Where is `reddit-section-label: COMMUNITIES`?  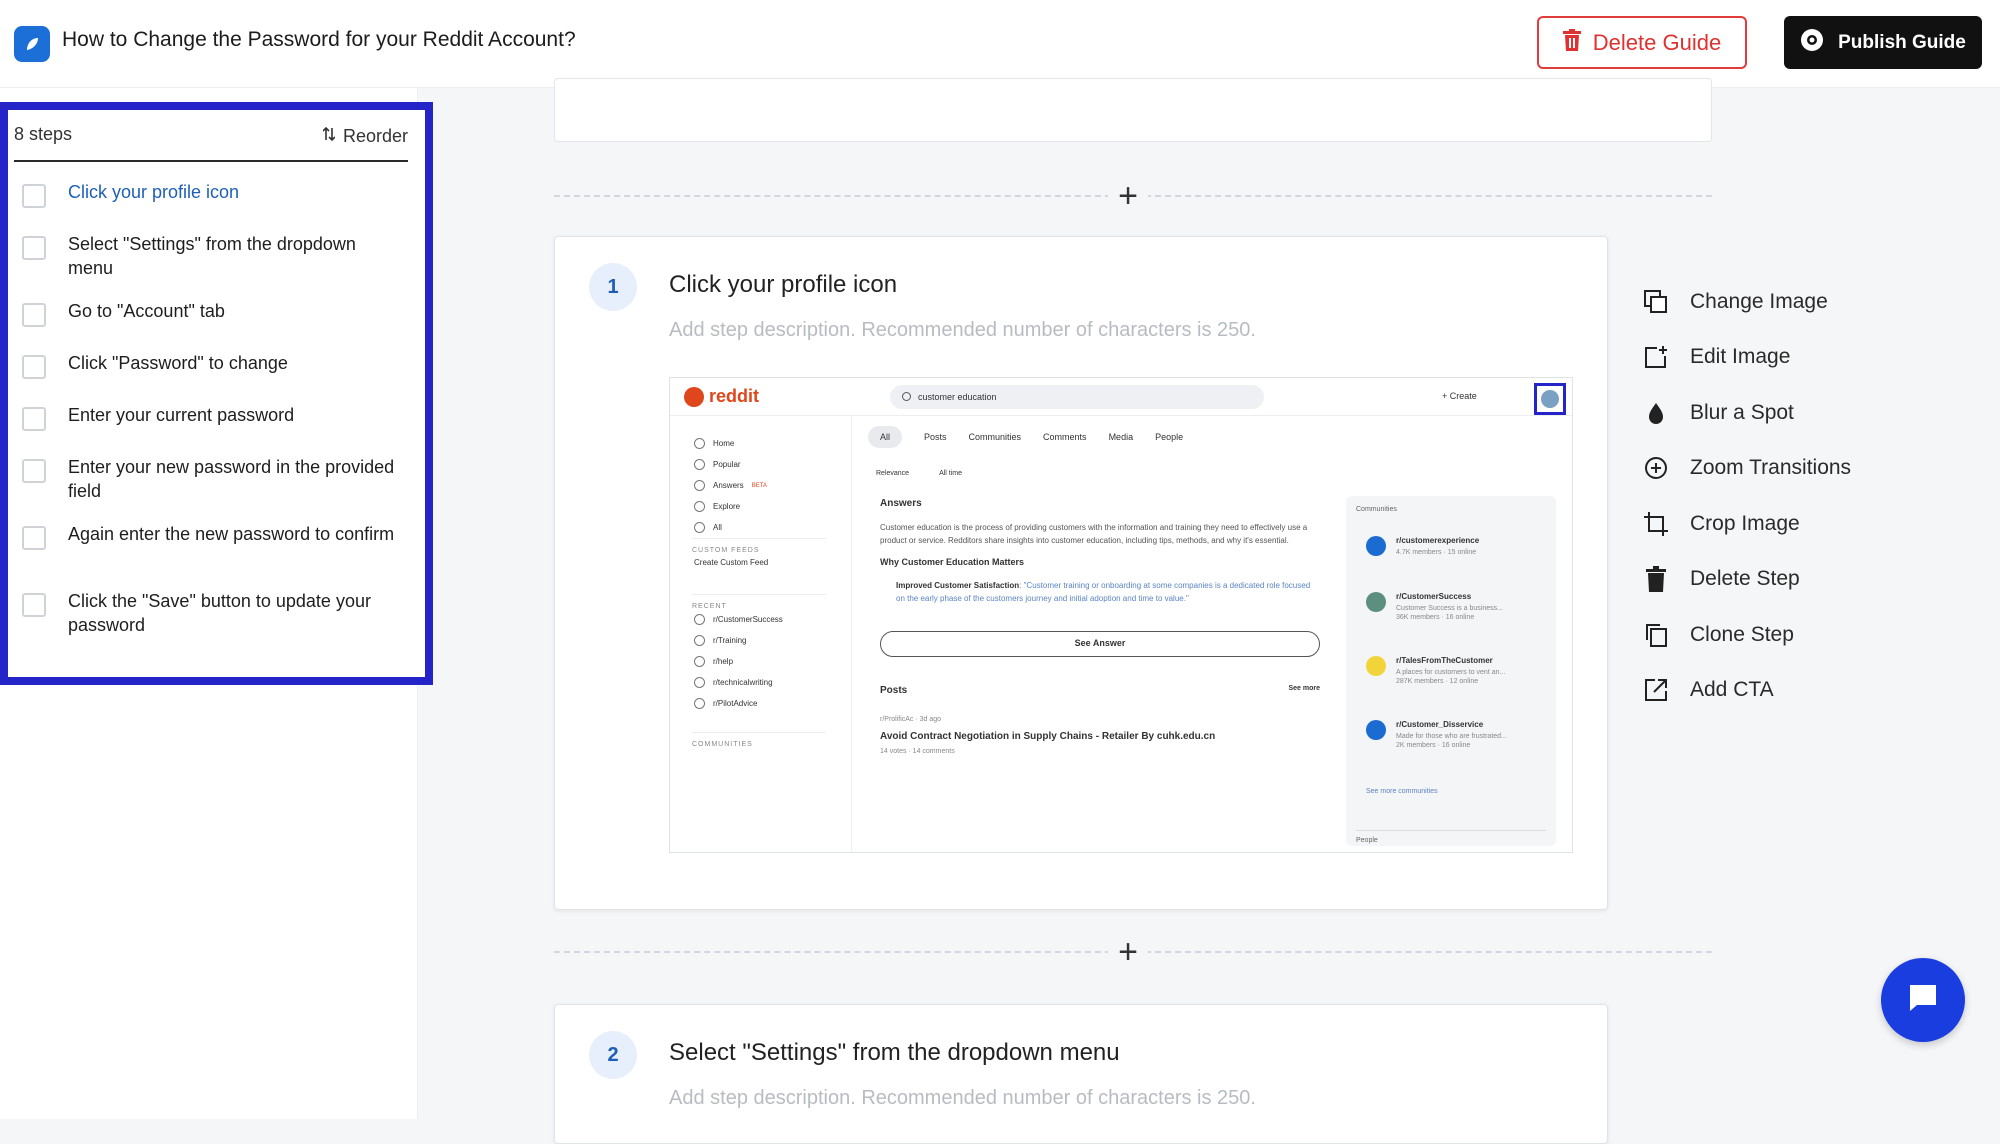
reddit-section-label: COMMUNITIES is located at coordinates (759, 740).